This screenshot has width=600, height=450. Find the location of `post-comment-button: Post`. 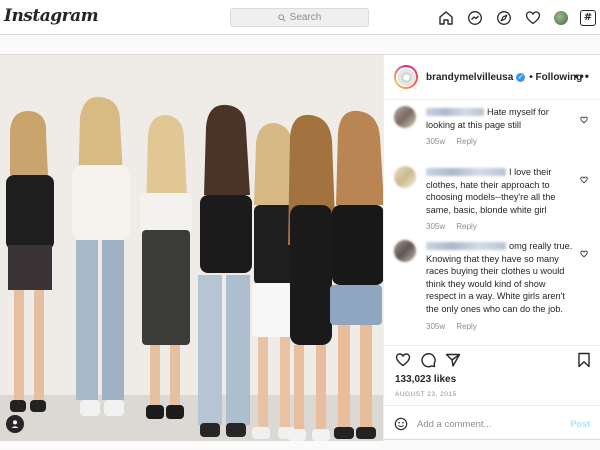

post-comment-button: Post is located at coordinates (580, 424).